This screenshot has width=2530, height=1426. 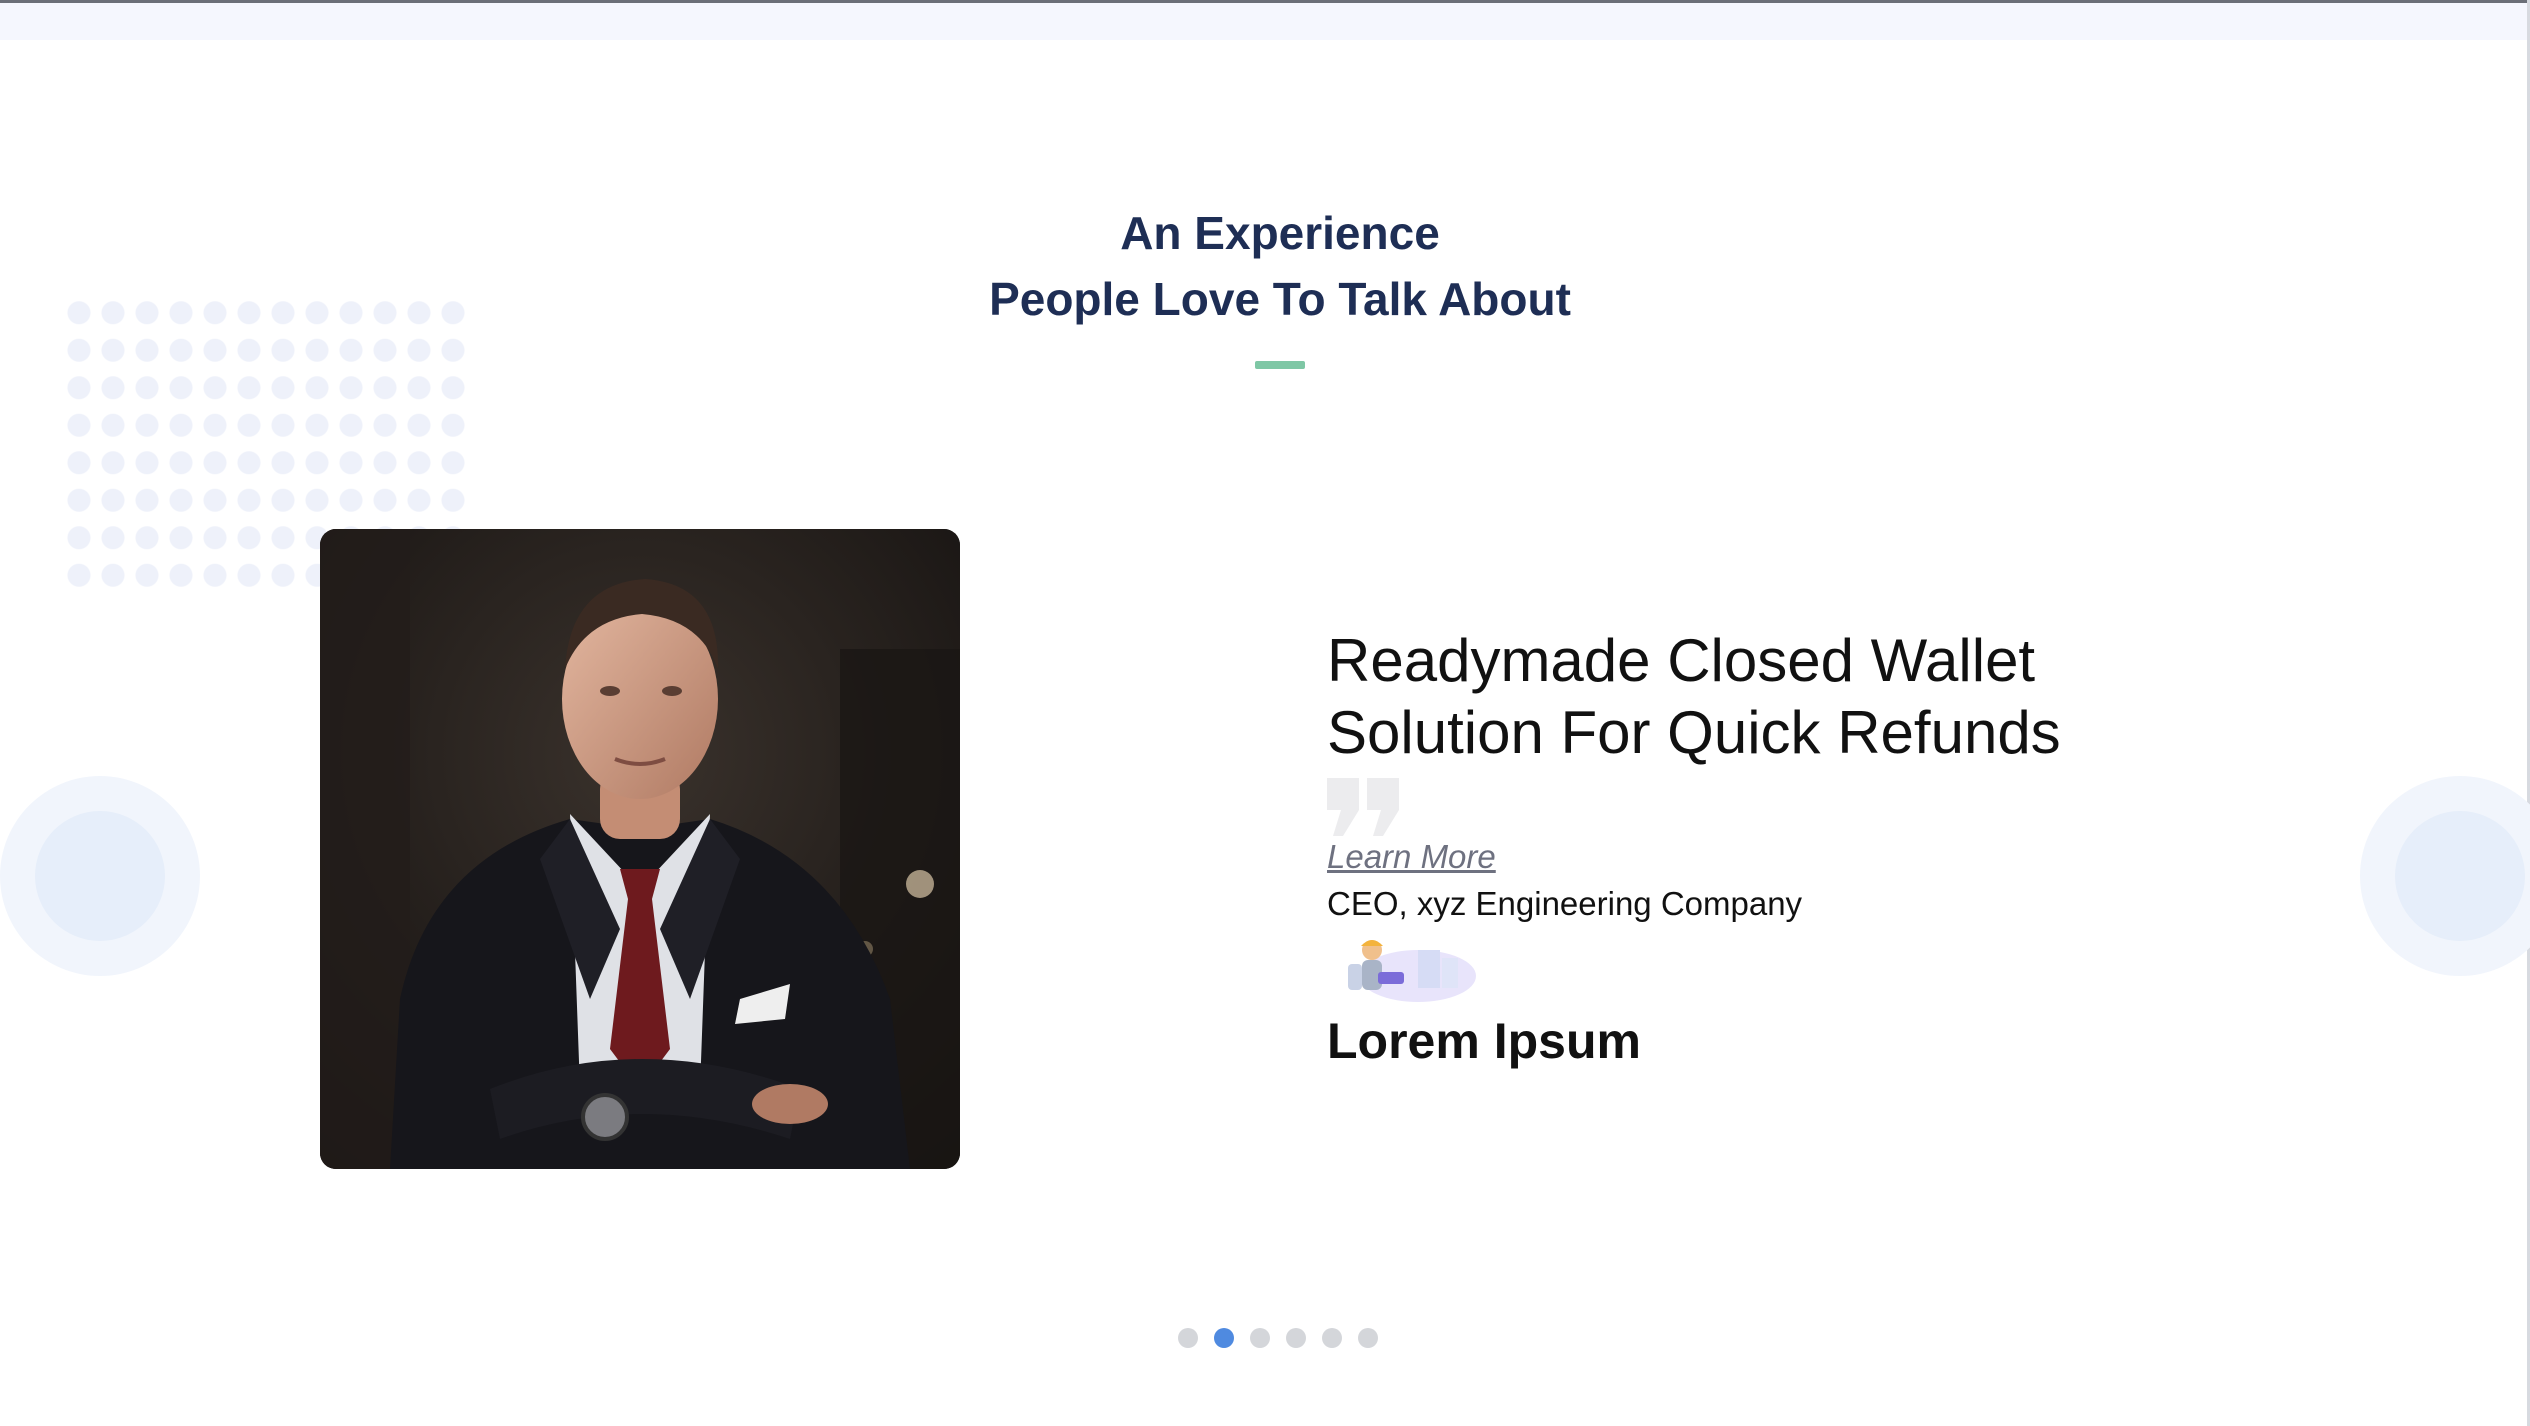 What do you see at coordinates (100, 876) in the screenshot?
I see `decorative-circle-left` at bounding box center [100, 876].